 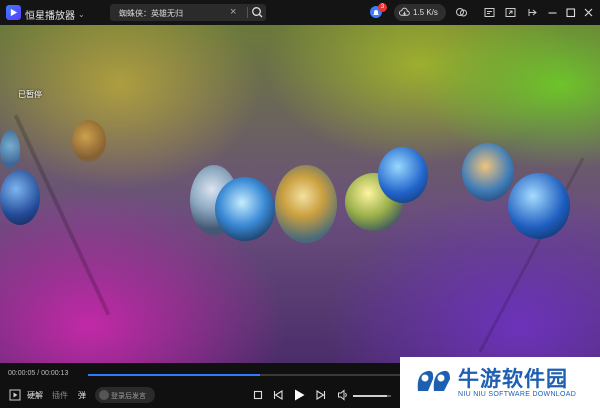 I want to click on window-close-icon, so click(x=588, y=12).